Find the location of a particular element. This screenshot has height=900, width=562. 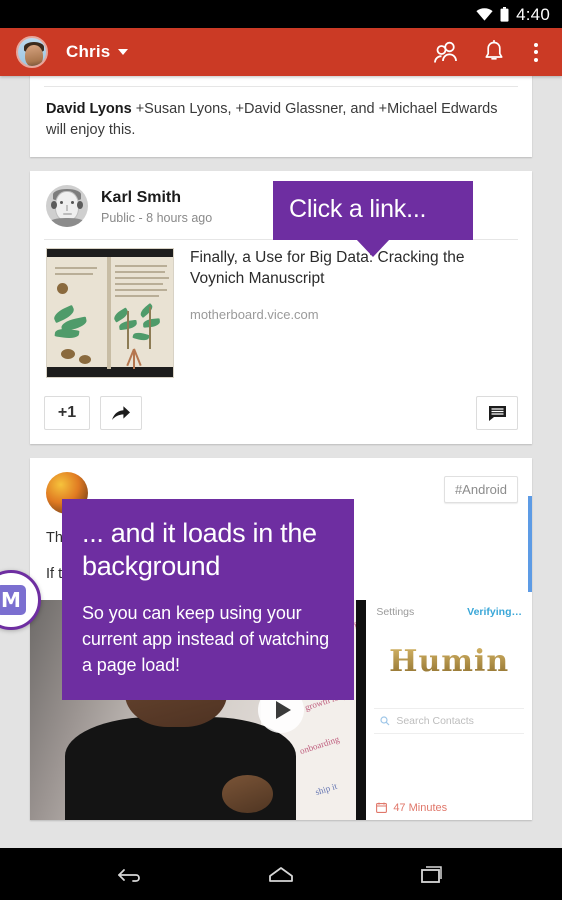

account-name: Chris is located at coordinates (88, 52).